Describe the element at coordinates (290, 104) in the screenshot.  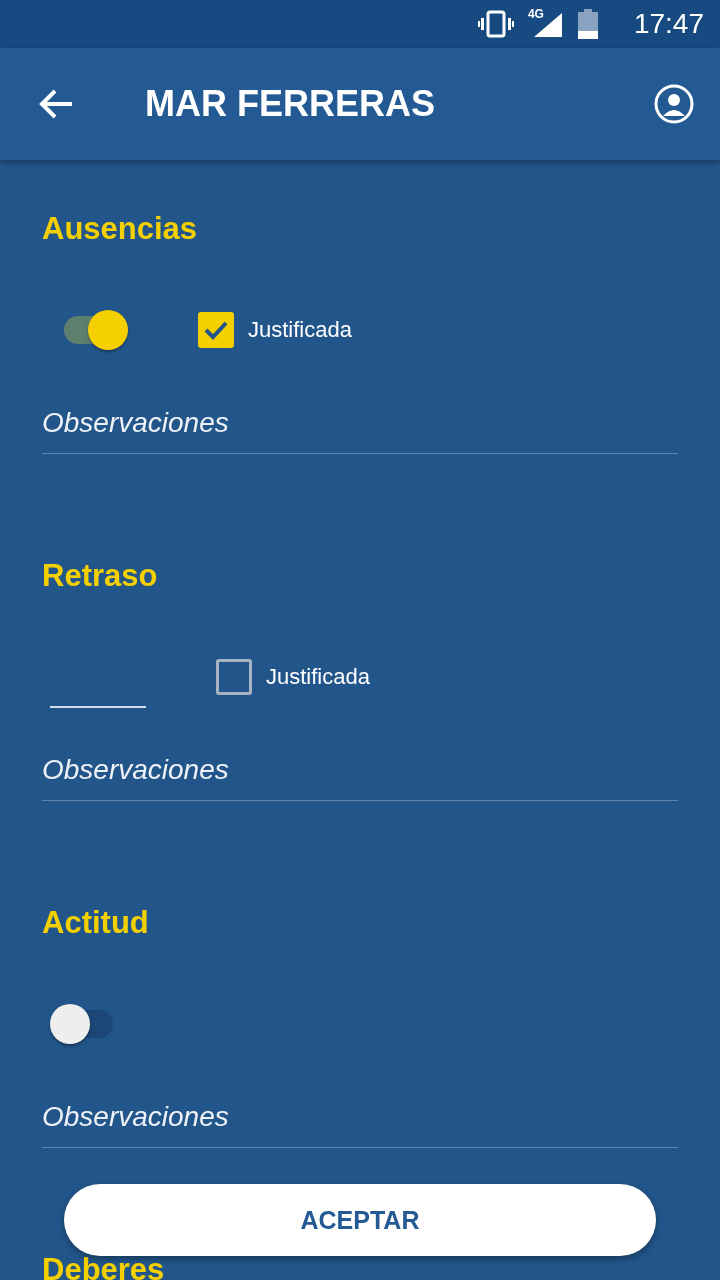
I see `student-name: MAR FERRERAS` at that location.